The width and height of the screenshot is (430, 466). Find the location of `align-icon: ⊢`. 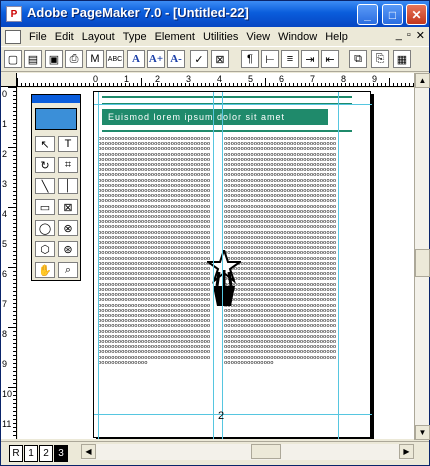

align-icon: ⊢ is located at coordinates (270, 59).